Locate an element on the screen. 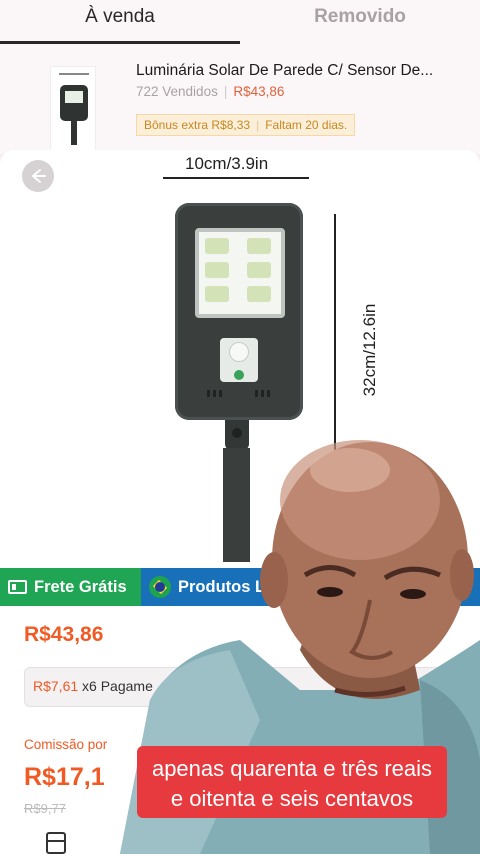  height-dimension-label: 32cm/12.6in is located at coordinates (369, 350).